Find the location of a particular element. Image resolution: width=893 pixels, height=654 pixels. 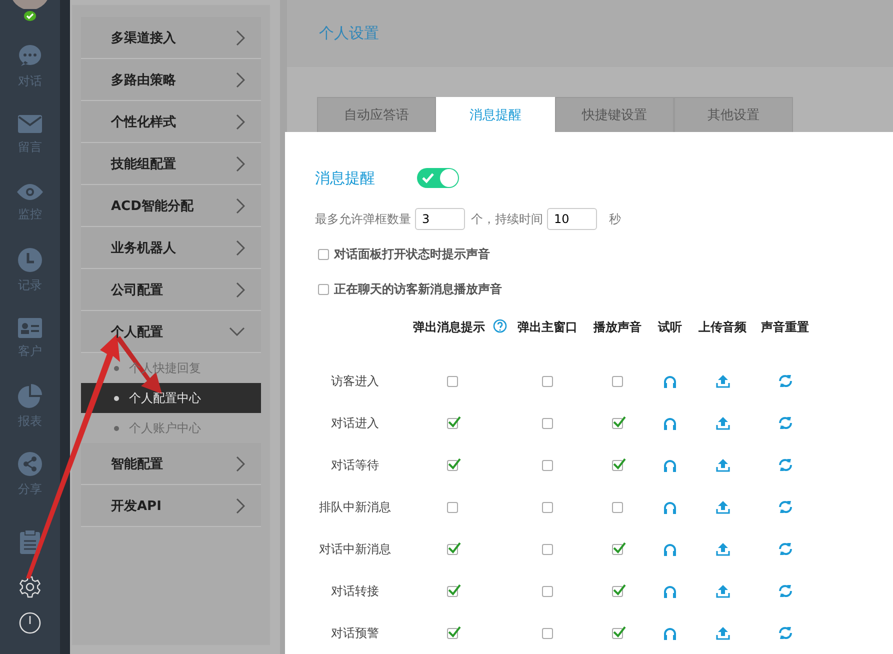

chevron-down-icon is located at coordinates (237, 331).